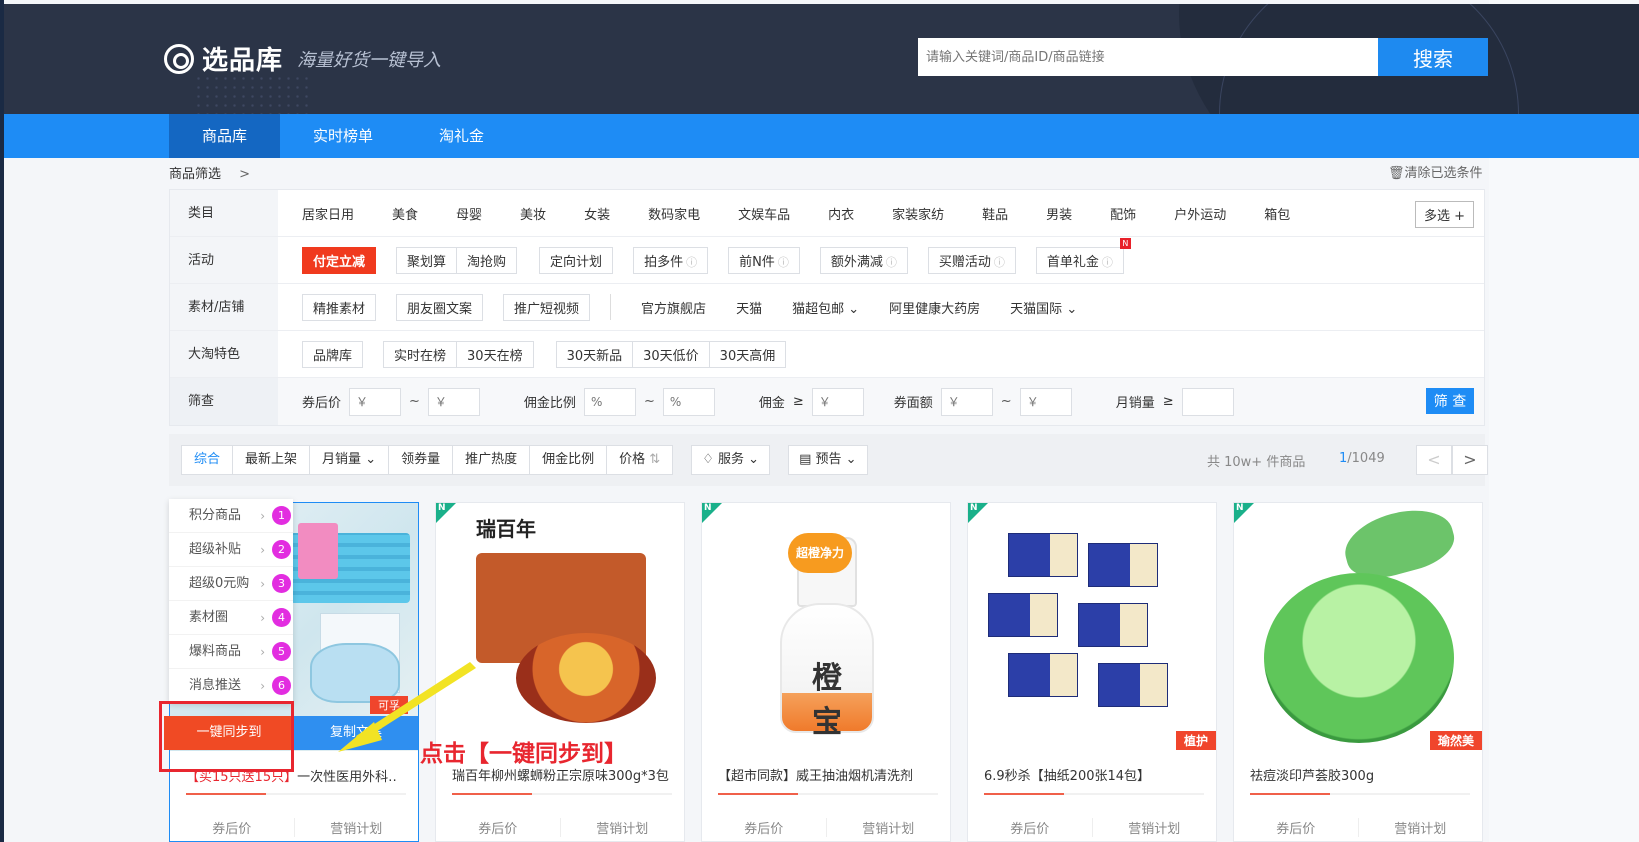  I want to click on feature-tag: 30天新品, so click(594, 354).